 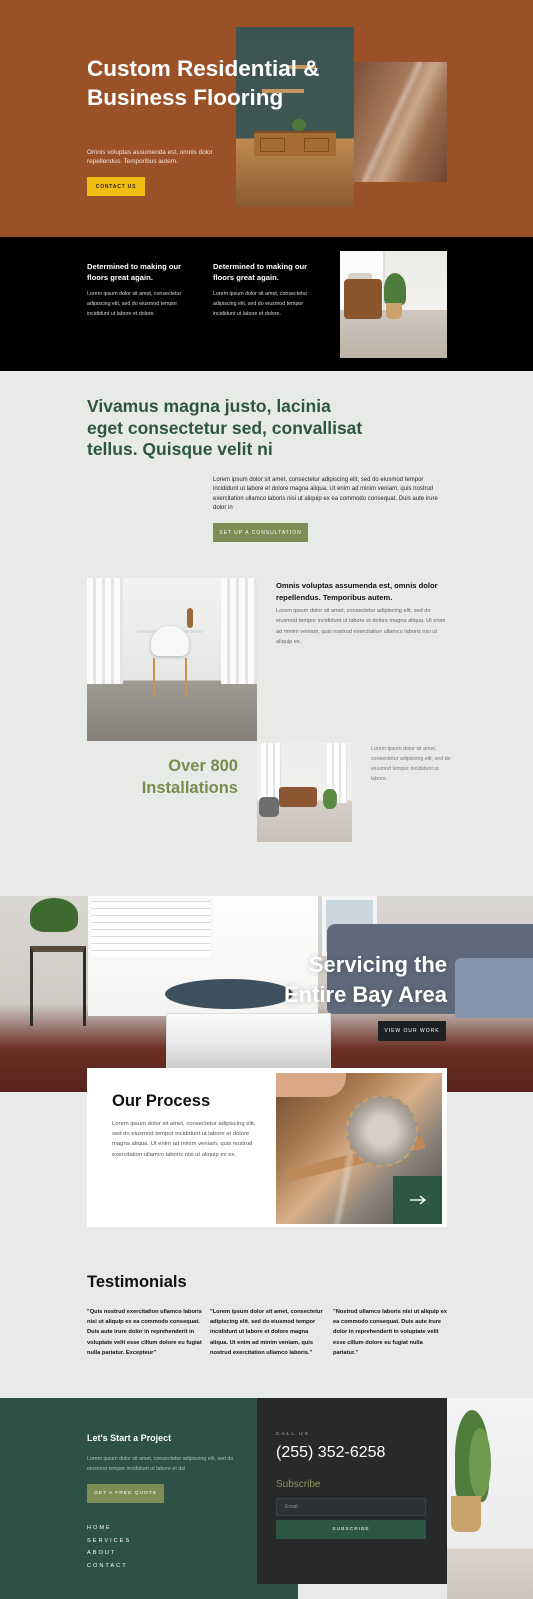 What do you see at coordinates (101, 1553) in the screenshot?
I see `footer-nav-about: ABOUT` at bounding box center [101, 1553].